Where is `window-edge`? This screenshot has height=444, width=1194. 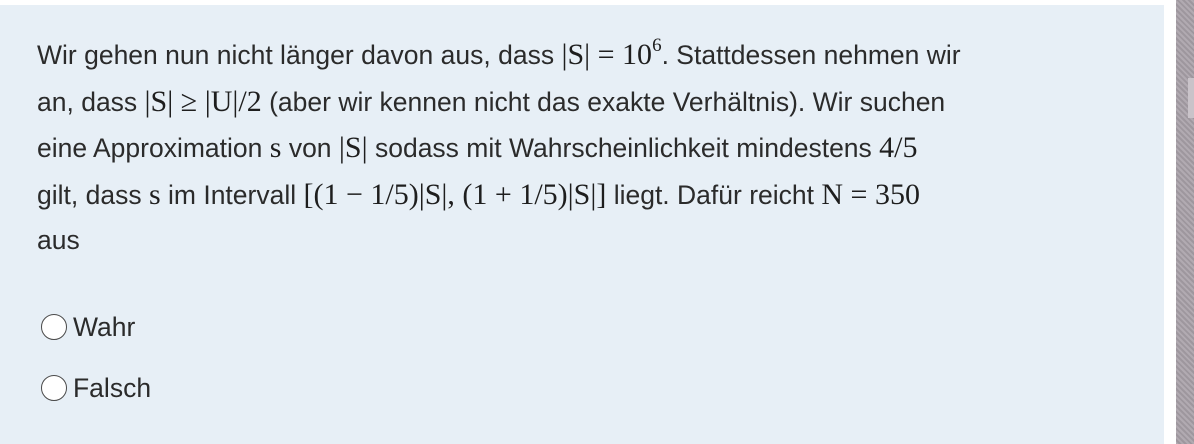
window-edge is located at coordinates (1170, 222).